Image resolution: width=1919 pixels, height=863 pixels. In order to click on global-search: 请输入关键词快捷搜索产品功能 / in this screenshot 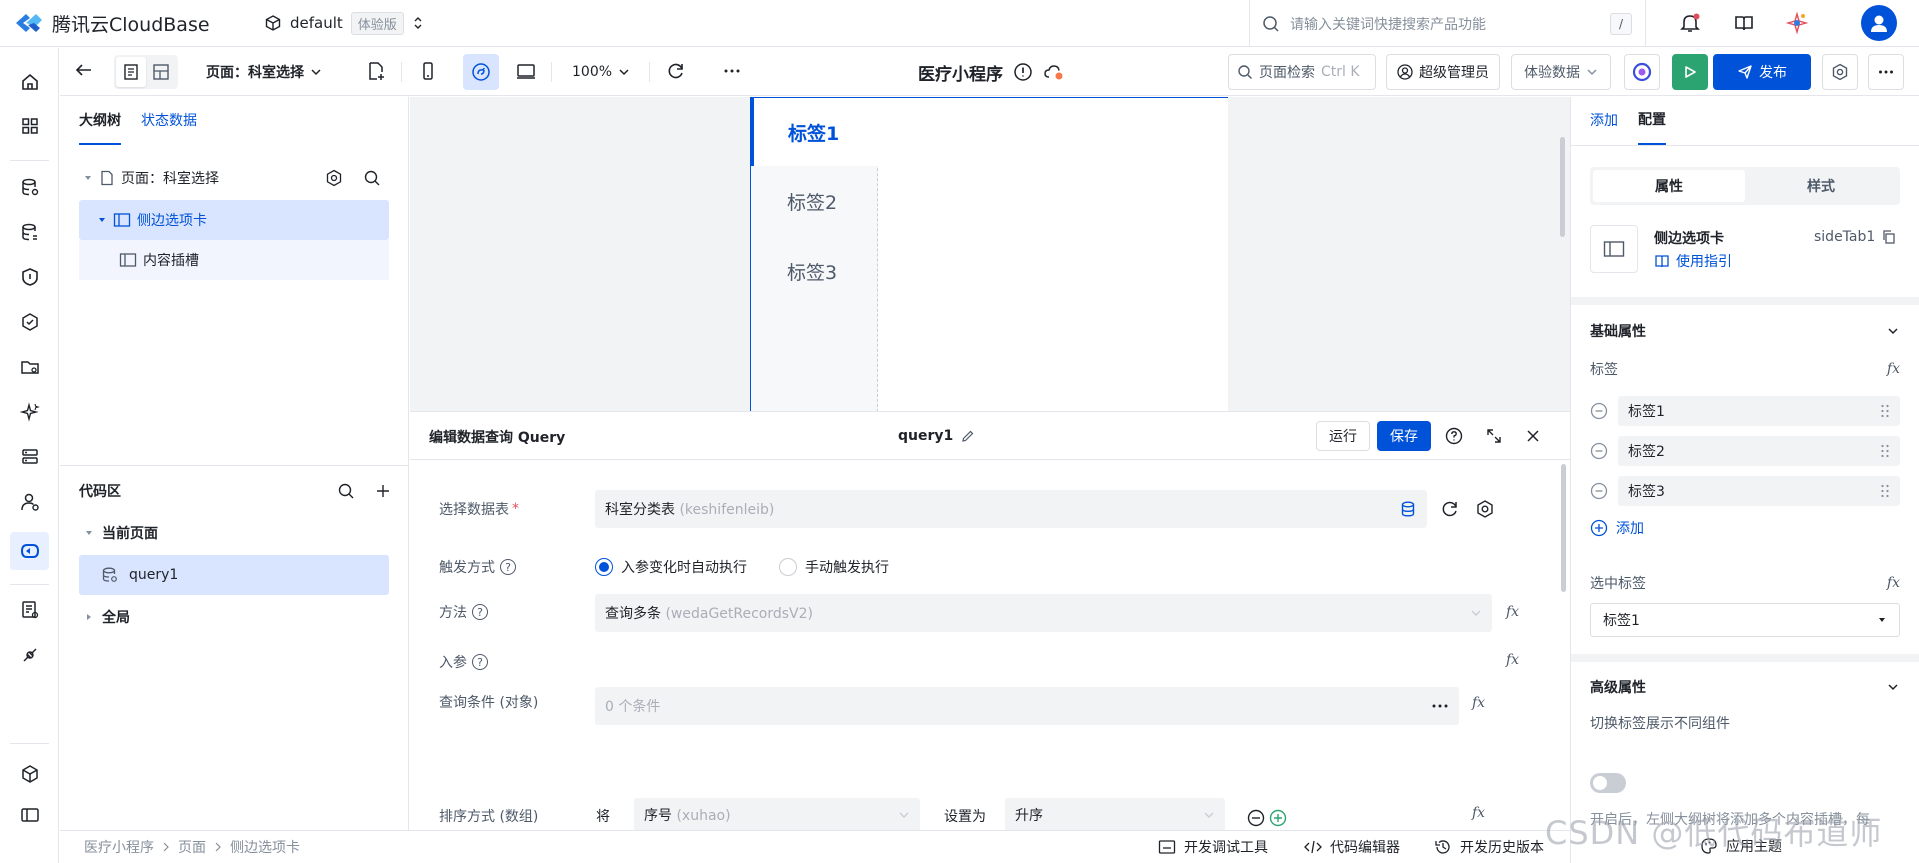, I will do `click(1447, 24)`.